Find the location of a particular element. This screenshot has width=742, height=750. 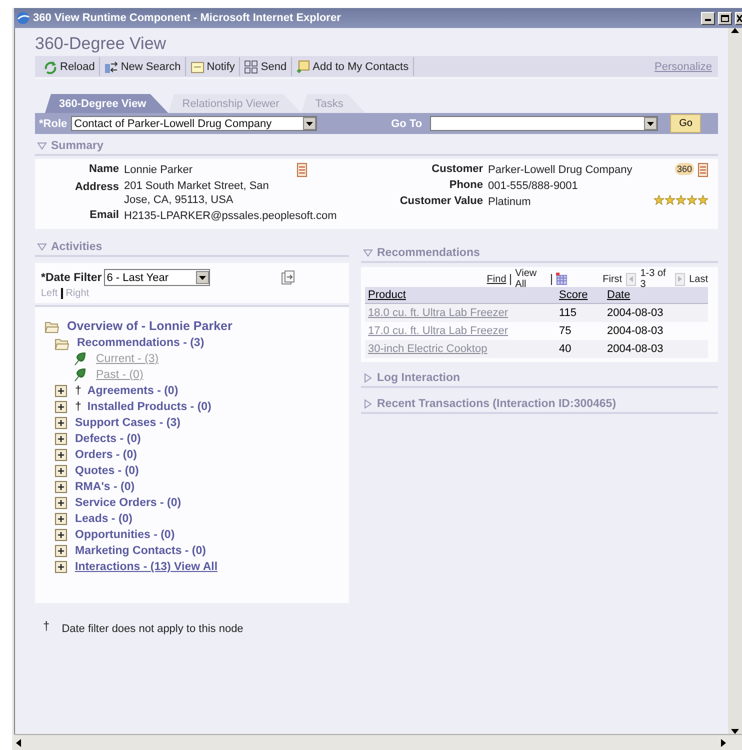

field-value: Platinum is located at coordinates (509, 202).